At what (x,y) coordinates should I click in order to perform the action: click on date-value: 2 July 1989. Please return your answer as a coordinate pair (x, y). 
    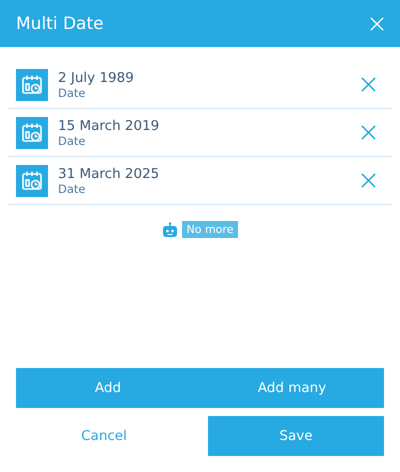
    Looking at the image, I should click on (96, 78).